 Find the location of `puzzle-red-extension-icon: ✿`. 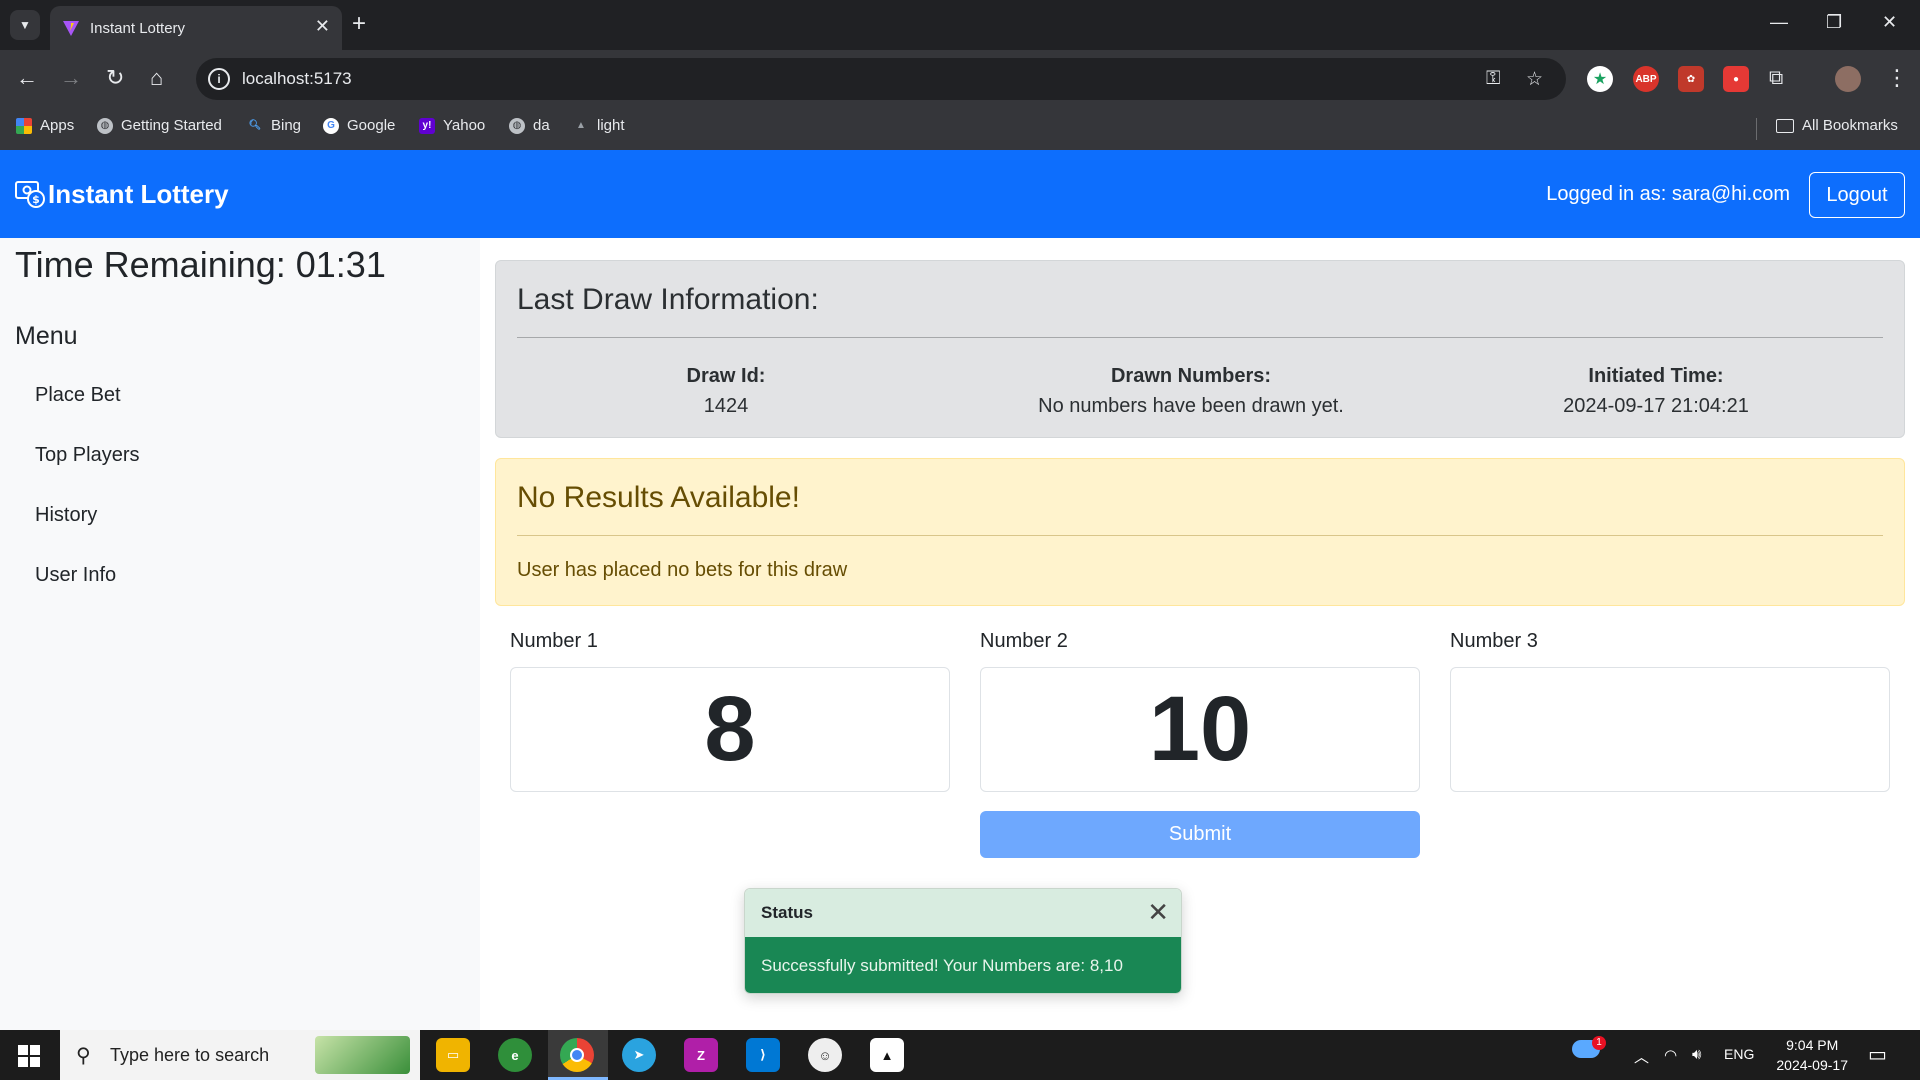

puzzle-red-extension-icon: ✿ is located at coordinates (1691, 79).